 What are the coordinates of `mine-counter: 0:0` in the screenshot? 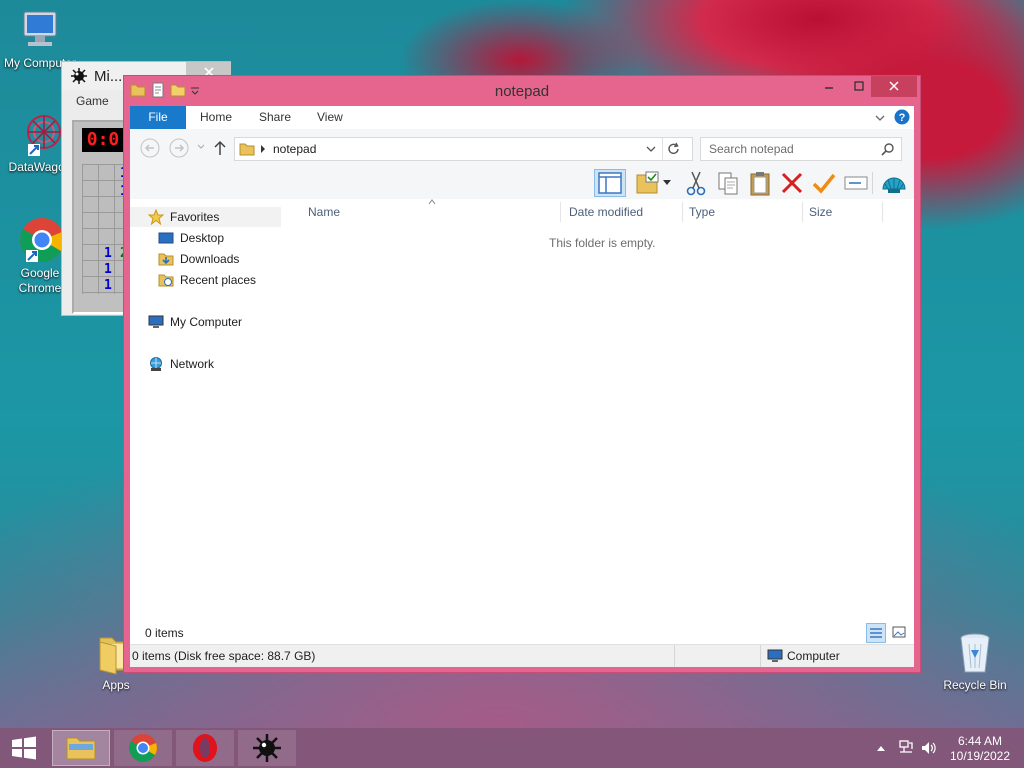 It's located at (103, 140).